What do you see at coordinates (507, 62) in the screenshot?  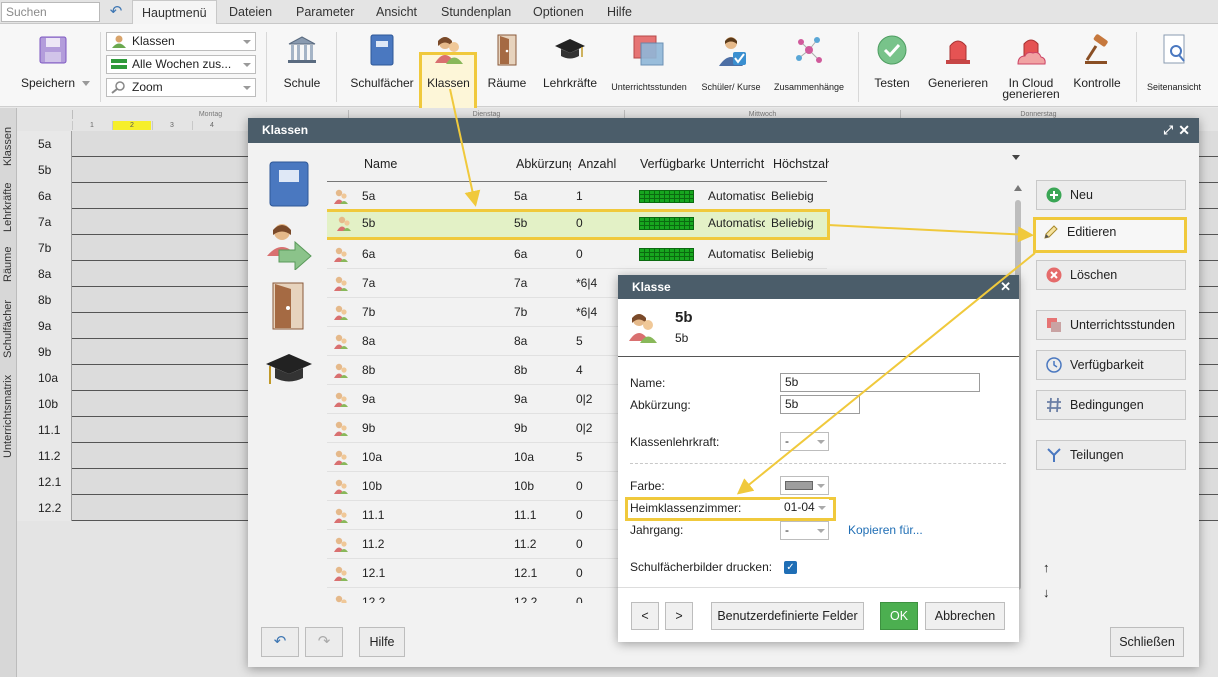 I see `raeume-button: Räume` at bounding box center [507, 62].